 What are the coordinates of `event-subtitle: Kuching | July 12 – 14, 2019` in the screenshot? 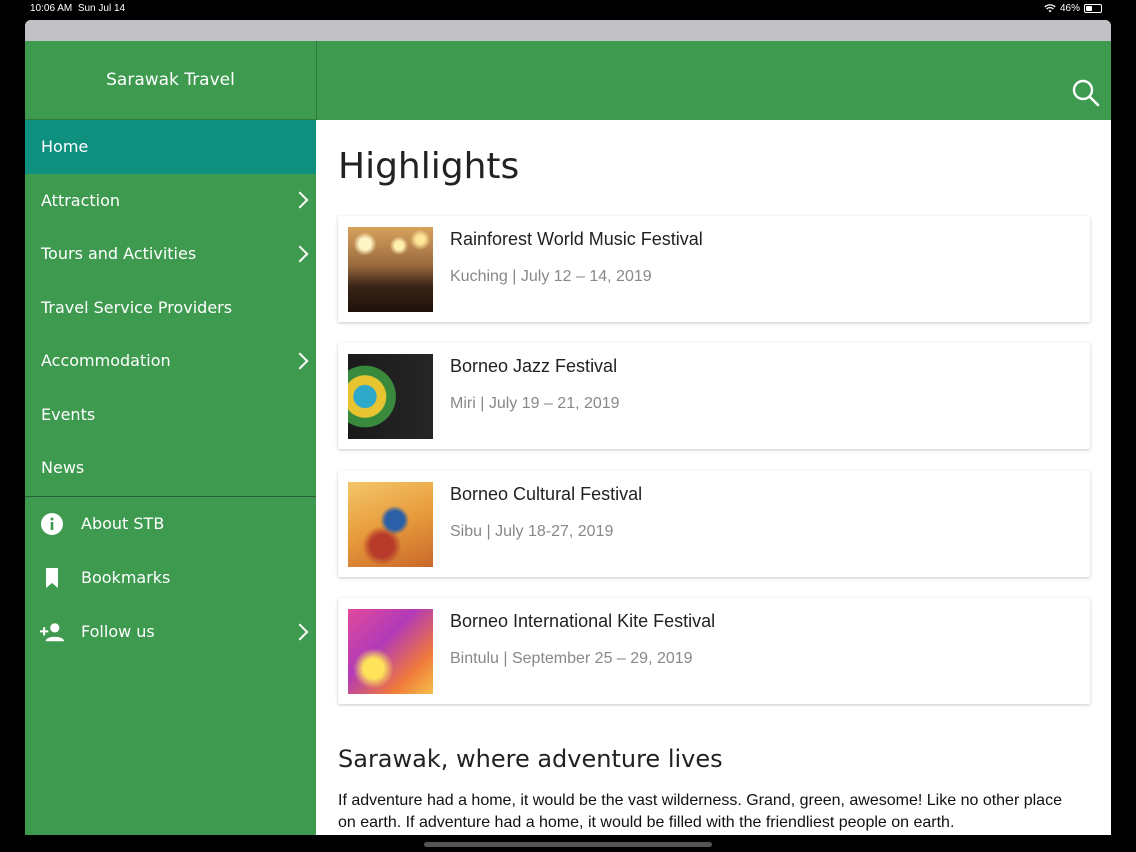 It's located at (551, 276).